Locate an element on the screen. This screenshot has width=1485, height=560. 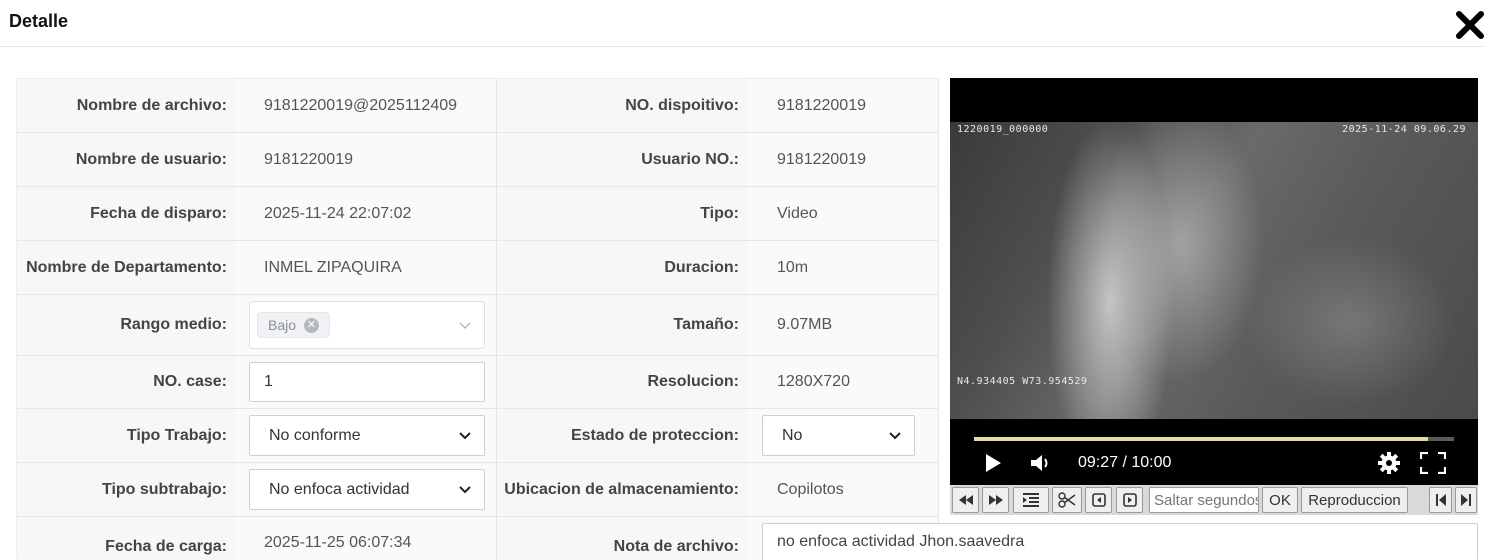
fullscreen-icon is located at coordinates (1433, 463).